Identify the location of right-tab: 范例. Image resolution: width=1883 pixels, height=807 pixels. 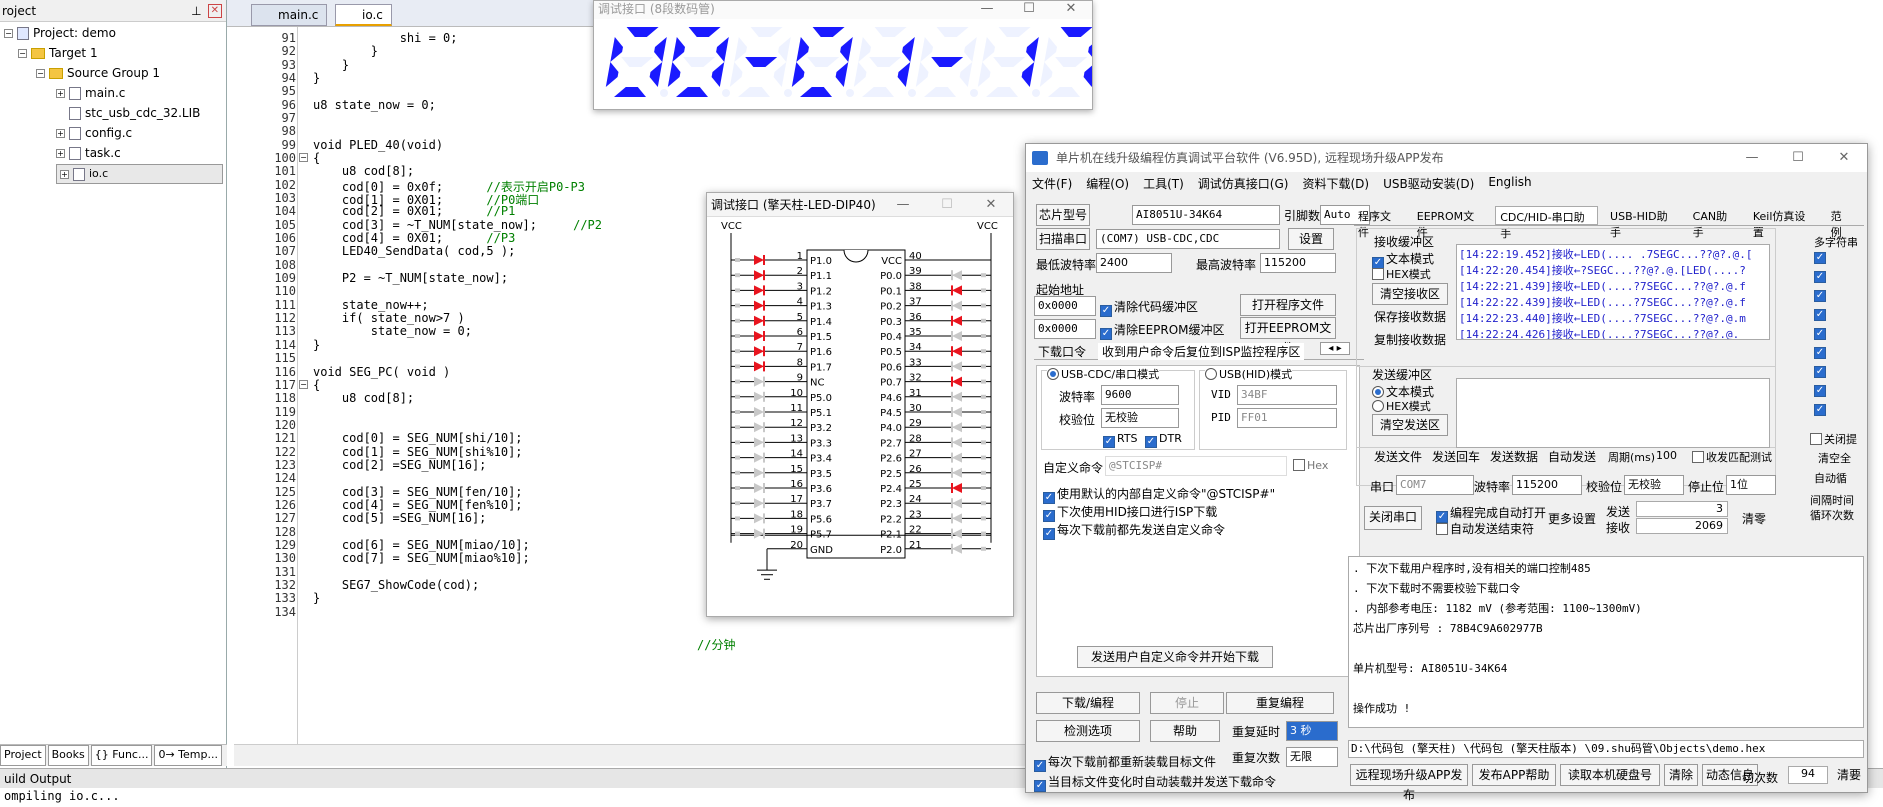
(1841, 222).